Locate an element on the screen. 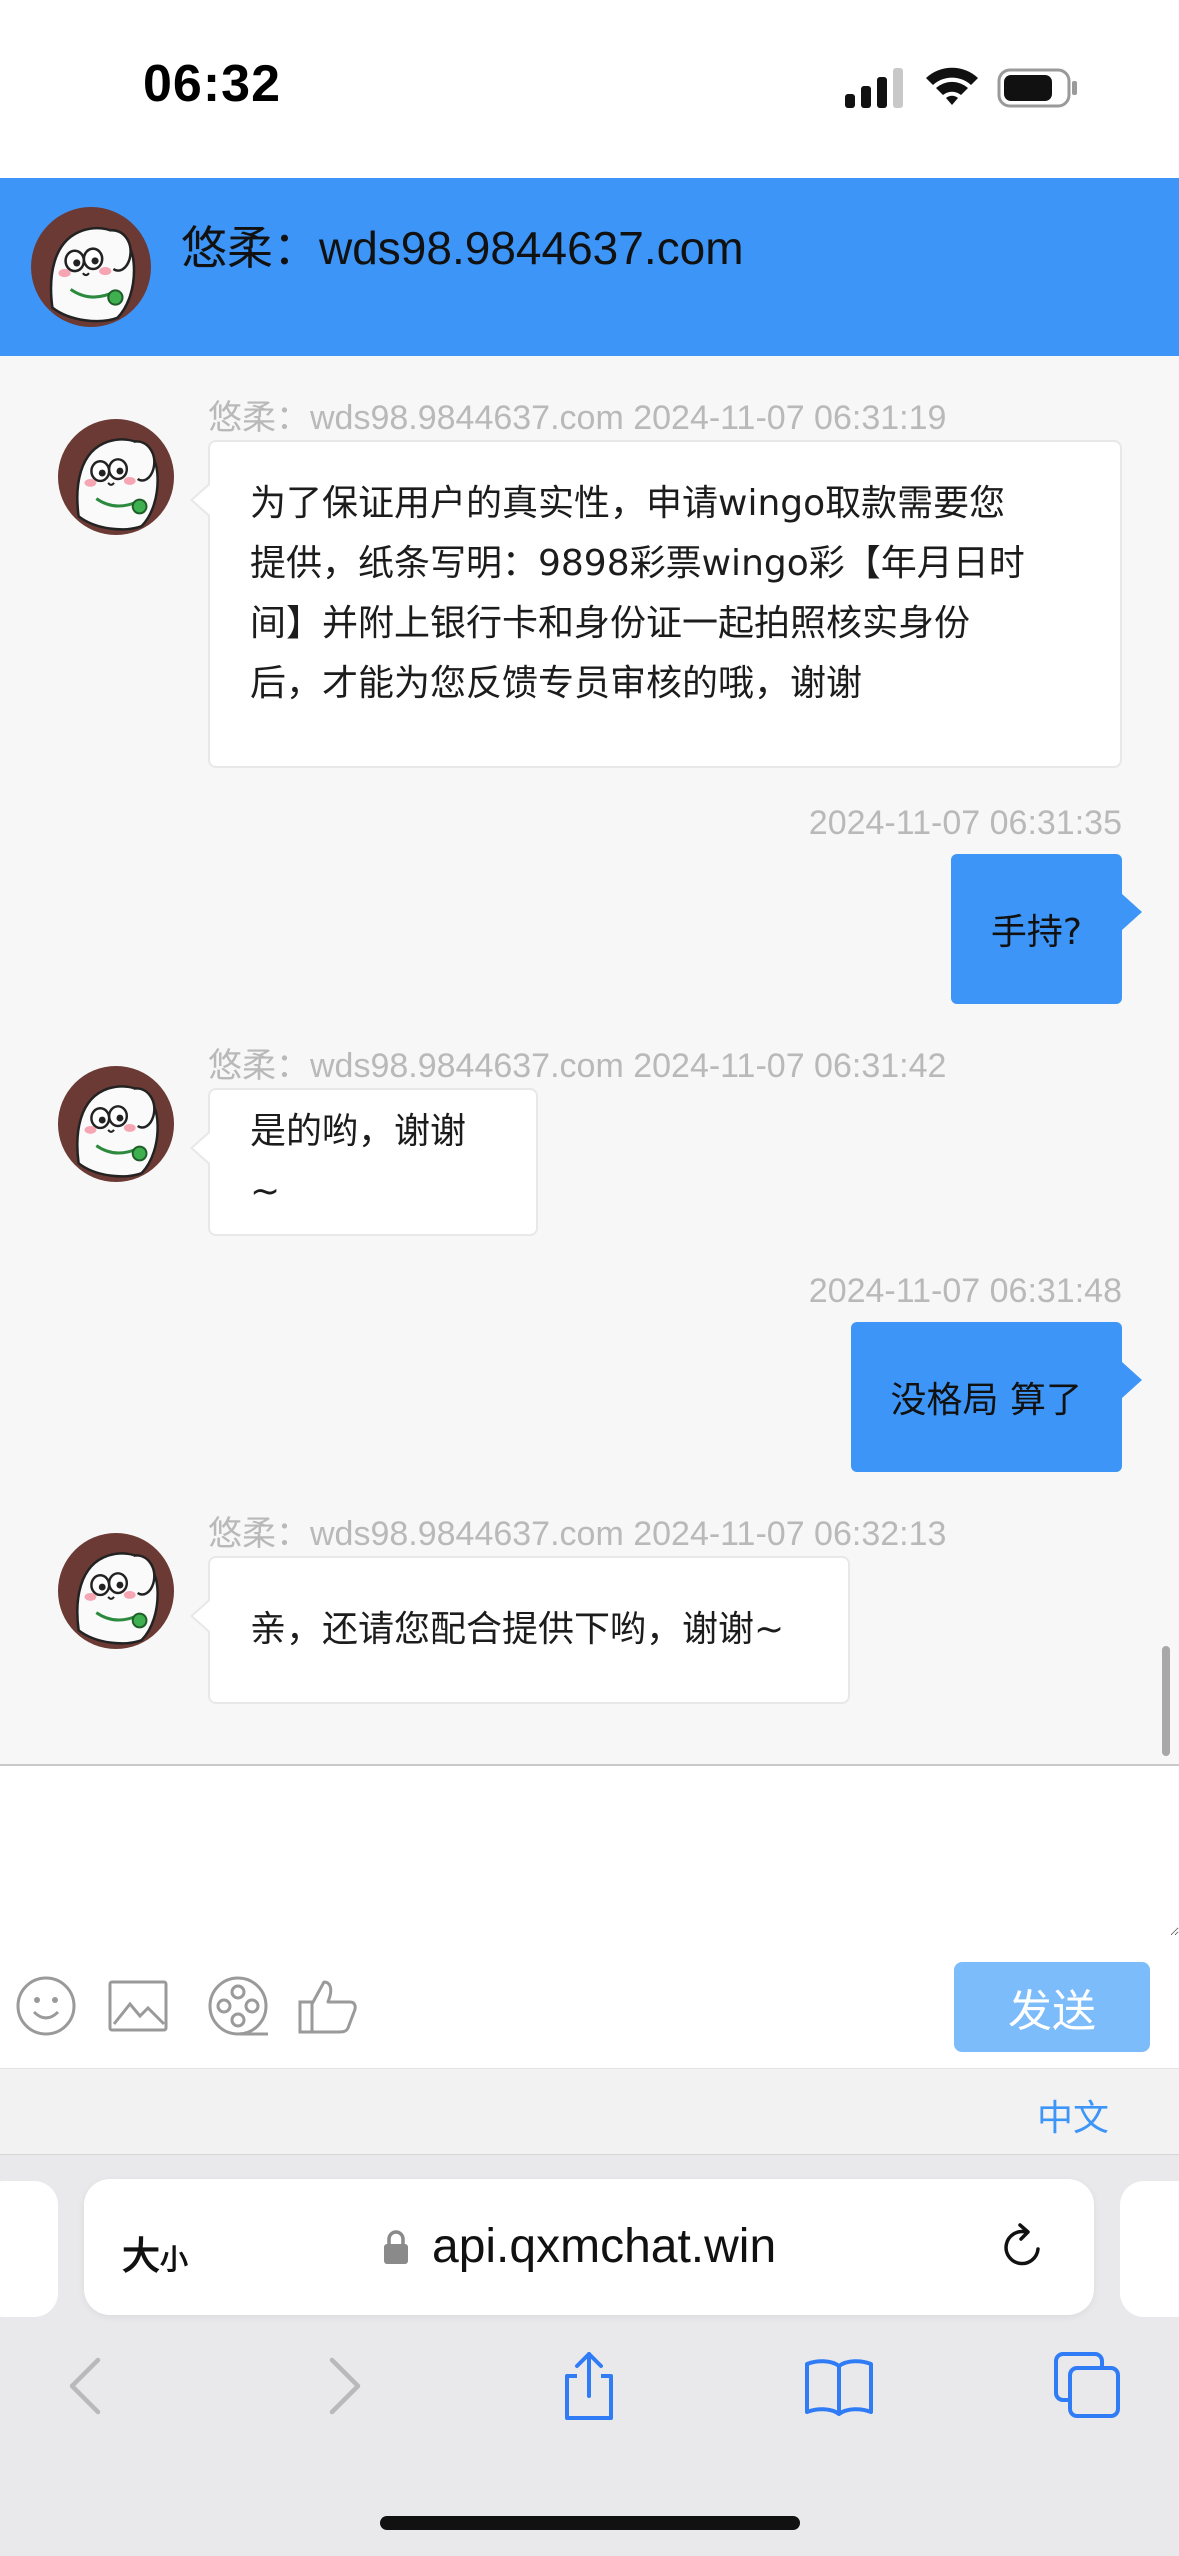  image-icon is located at coordinates (138, 2006).